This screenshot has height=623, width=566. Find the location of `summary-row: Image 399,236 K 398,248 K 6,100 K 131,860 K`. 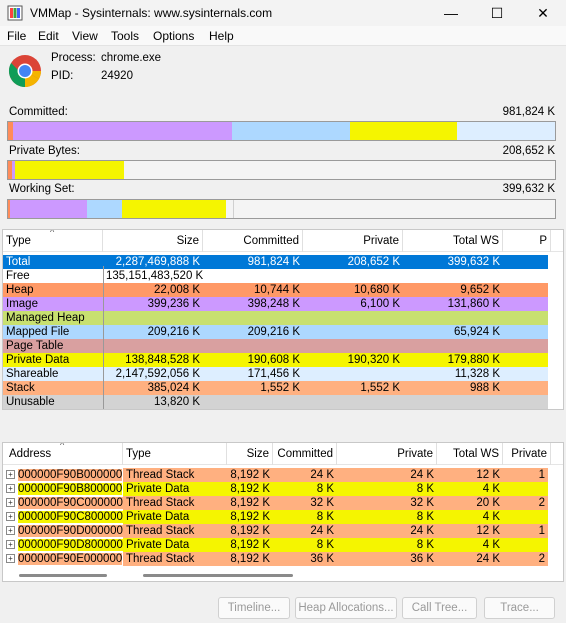

summary-row: Image 399,236 K 398,248 K 6,100 K 131,860 K is located at coordinates (275, 304).